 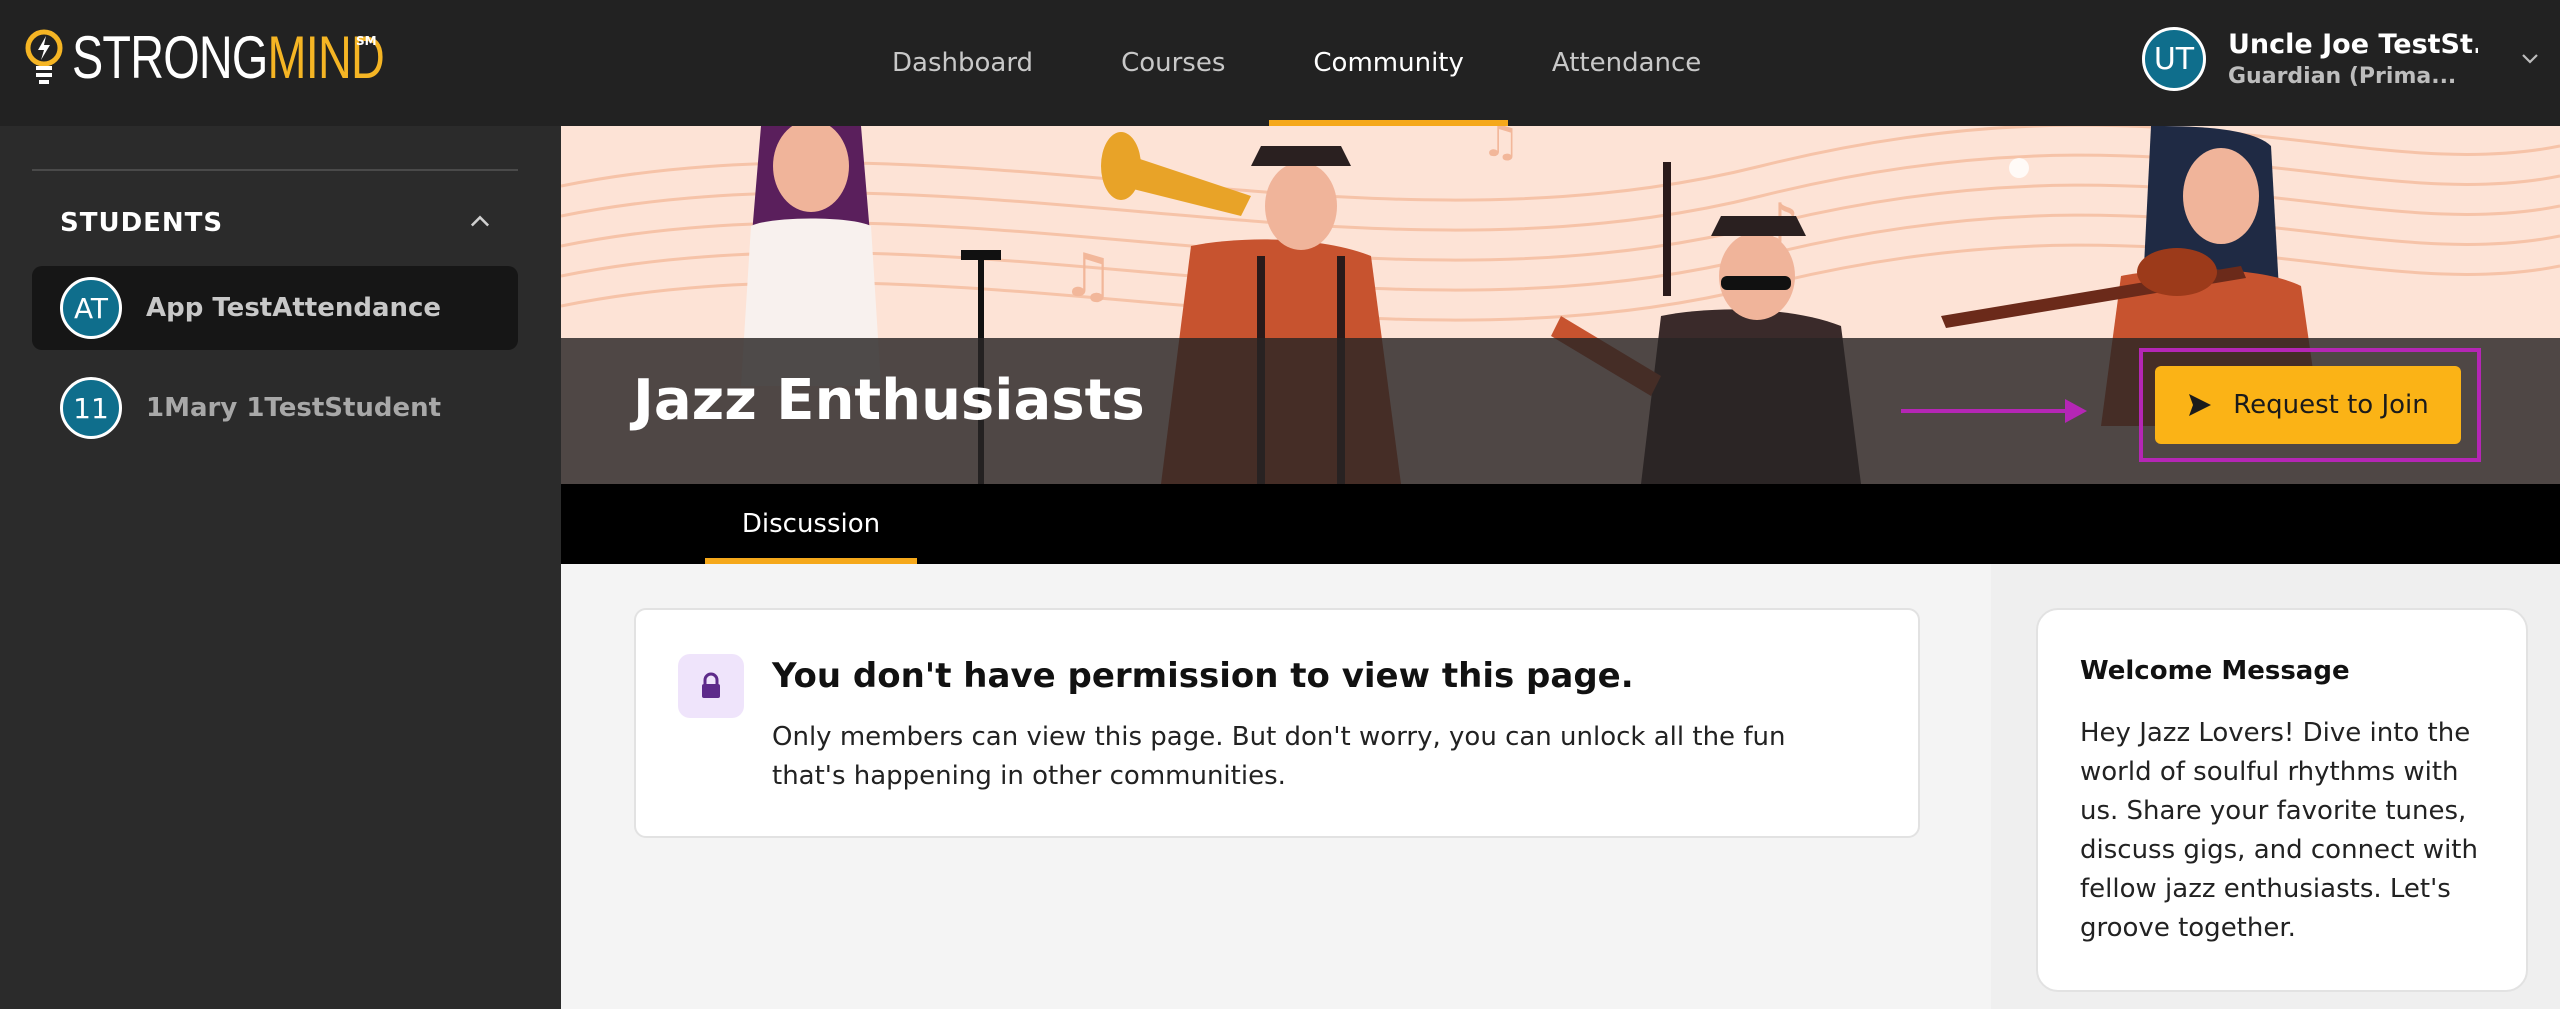 What do you see at coordinates (1389, 63) in the screenshot?
I see `nav-item-community: Community` at bounding box center [1389, 63].